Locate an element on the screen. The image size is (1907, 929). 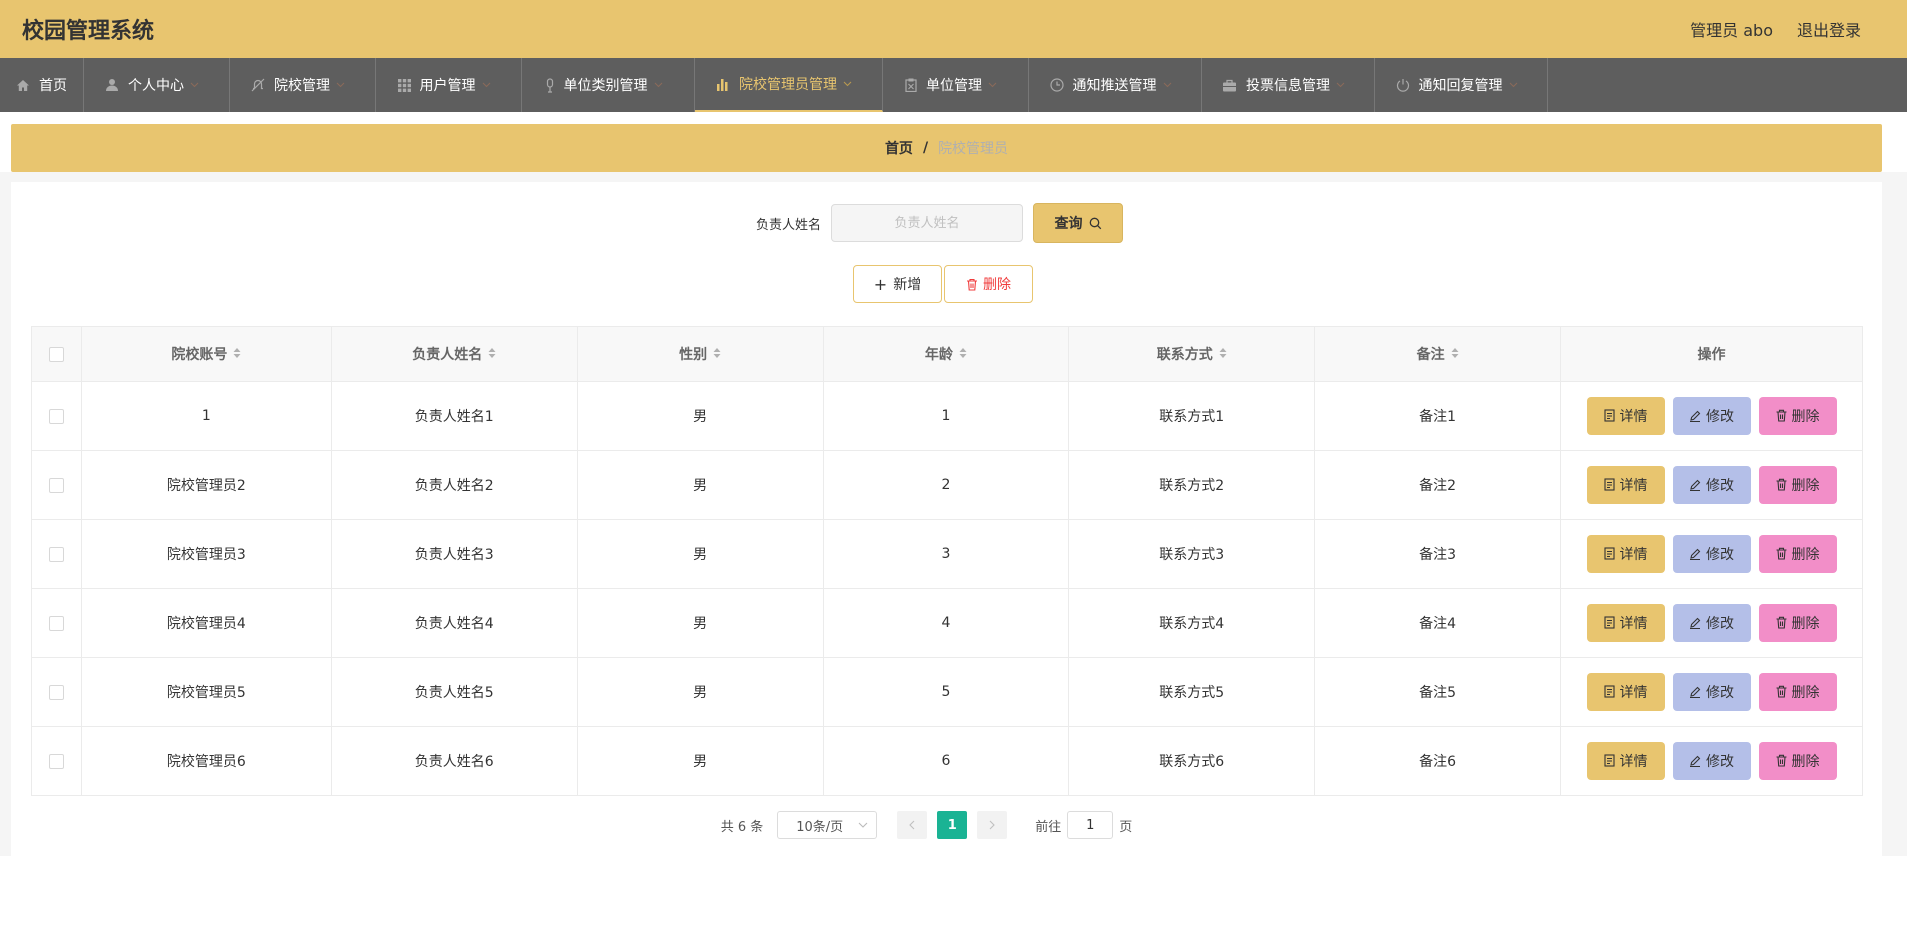
batch-delete-button: 删除 is located at coordinates (988, 284).